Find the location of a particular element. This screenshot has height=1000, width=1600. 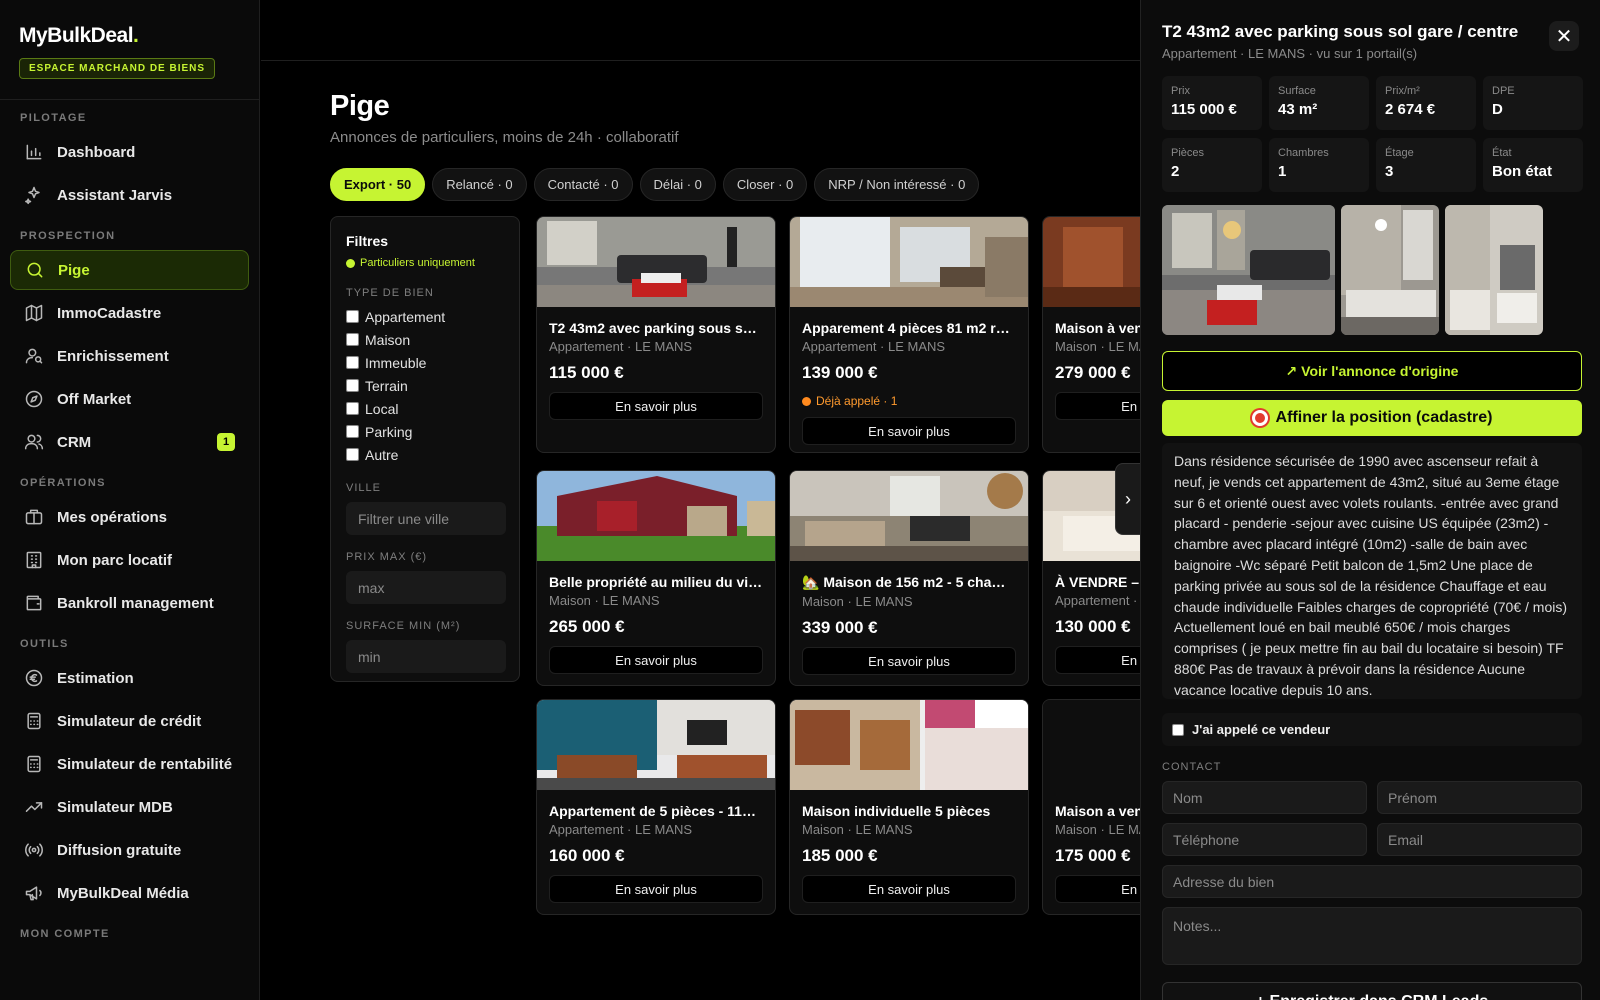

sparkles-icon is located at coordinates (40, 195).